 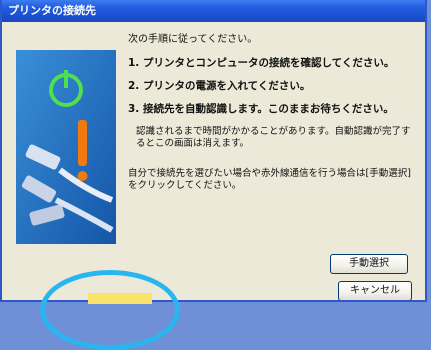 I want to click on highlight-circle, so click(x=110, y=310).